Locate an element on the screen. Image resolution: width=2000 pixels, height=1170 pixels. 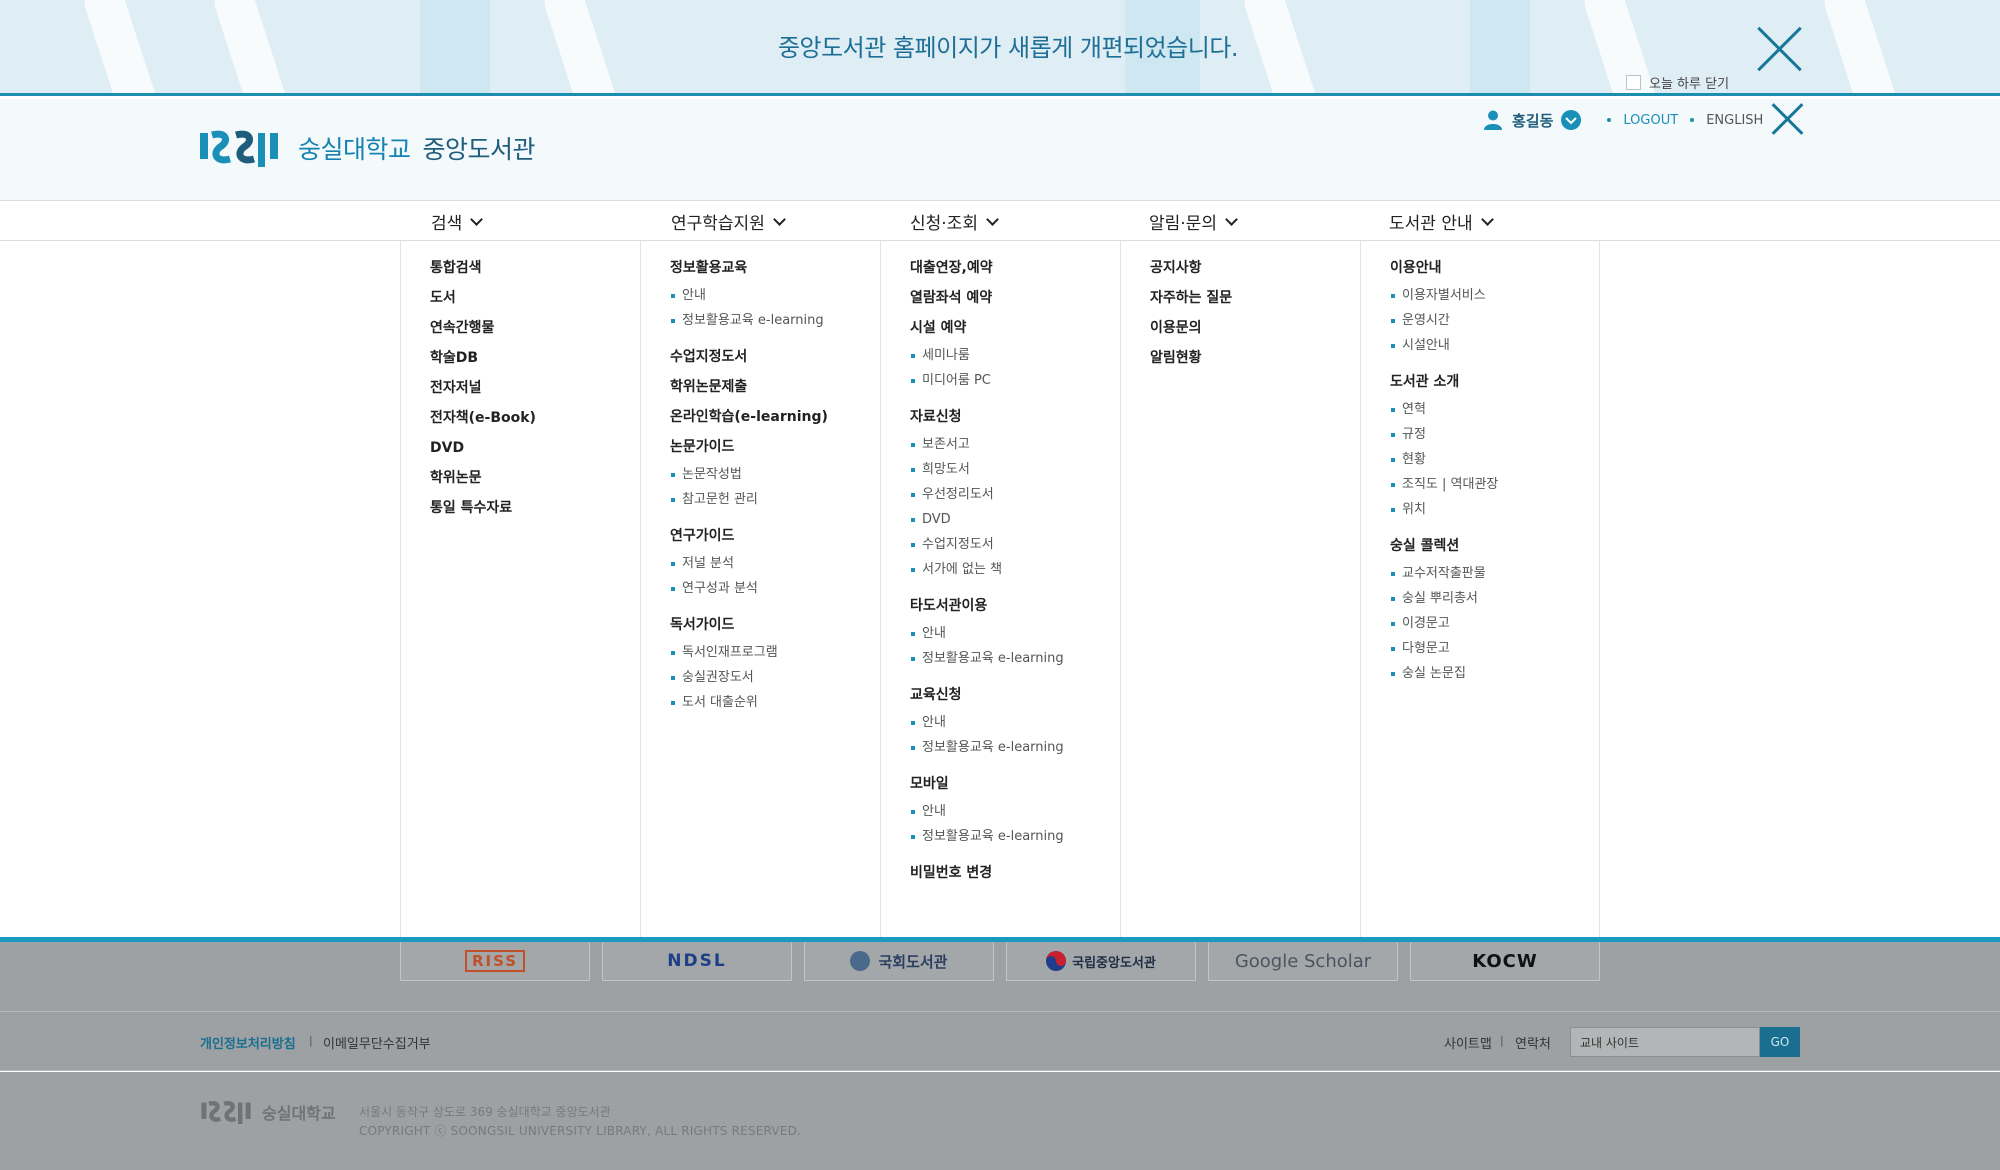
menu-item: 연속간행물 is located at coordinates (483, 332).